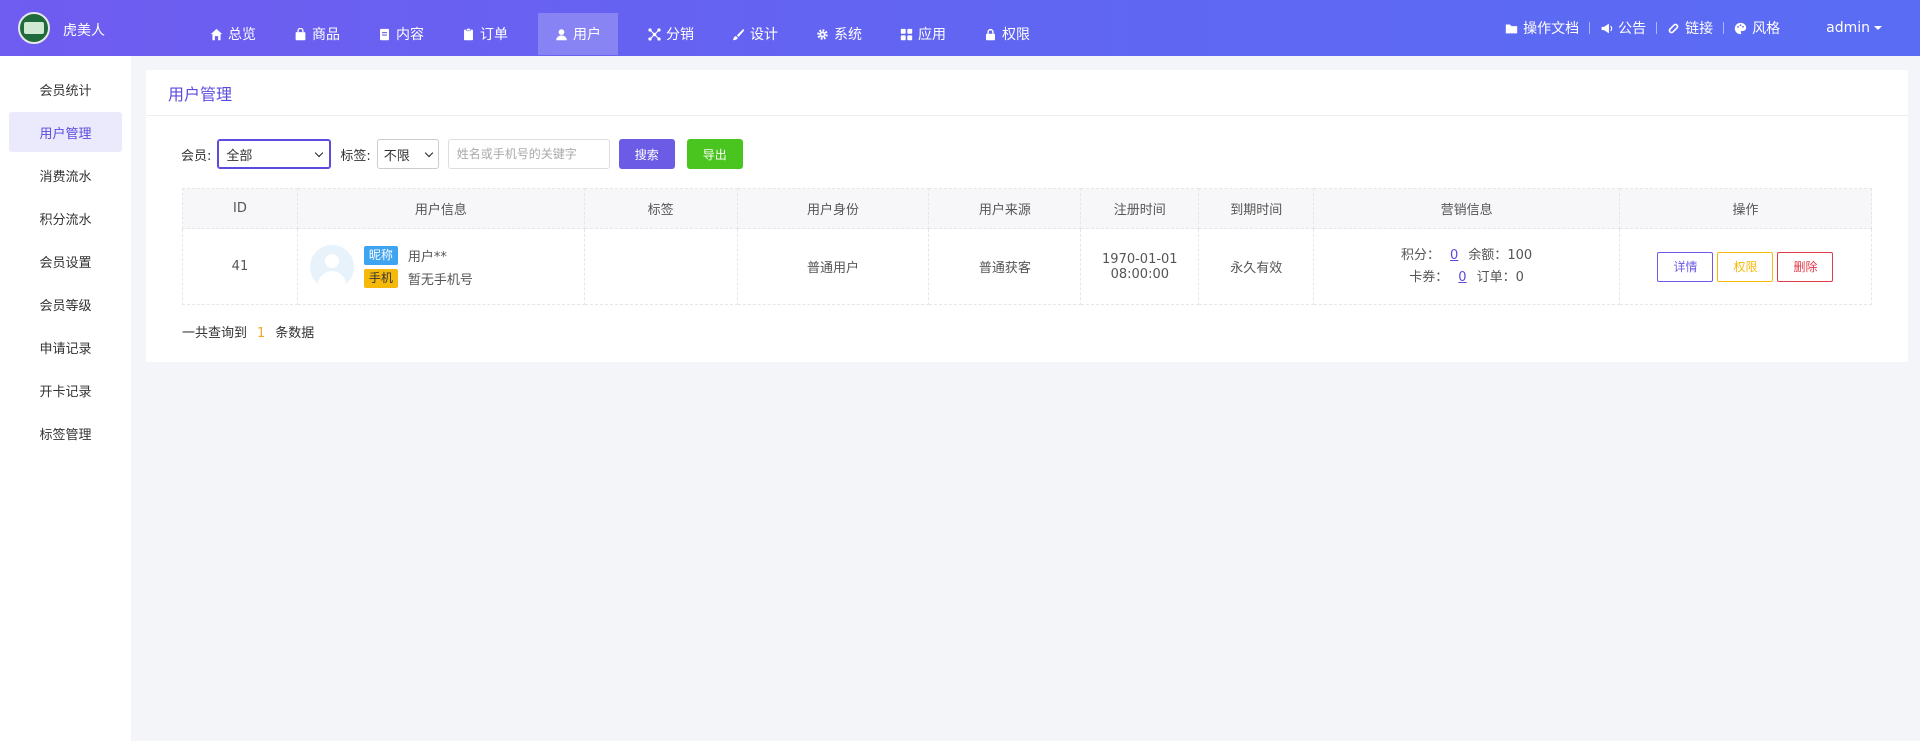  I want to click on notice-link: 公告, so click(1623, 28).